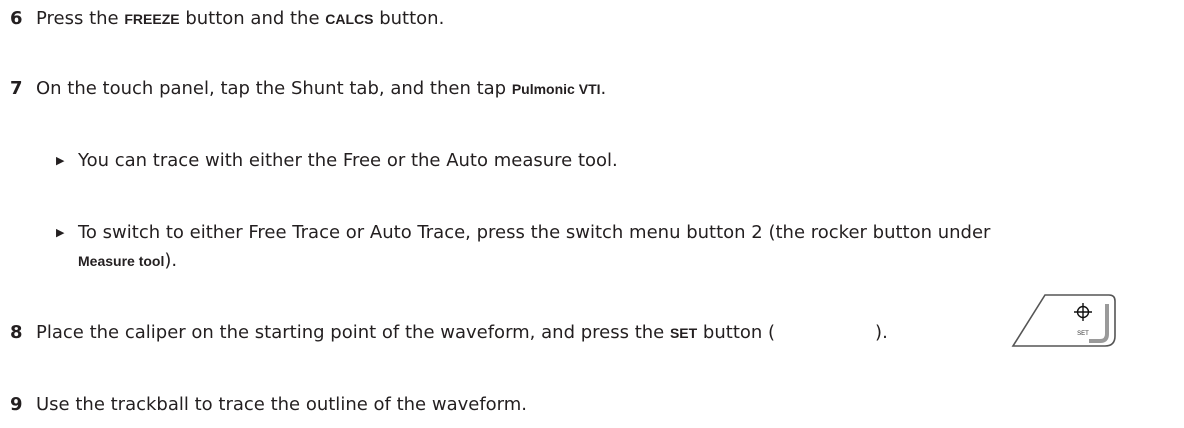  I want to click on step-number: 8, so click(16, 332).